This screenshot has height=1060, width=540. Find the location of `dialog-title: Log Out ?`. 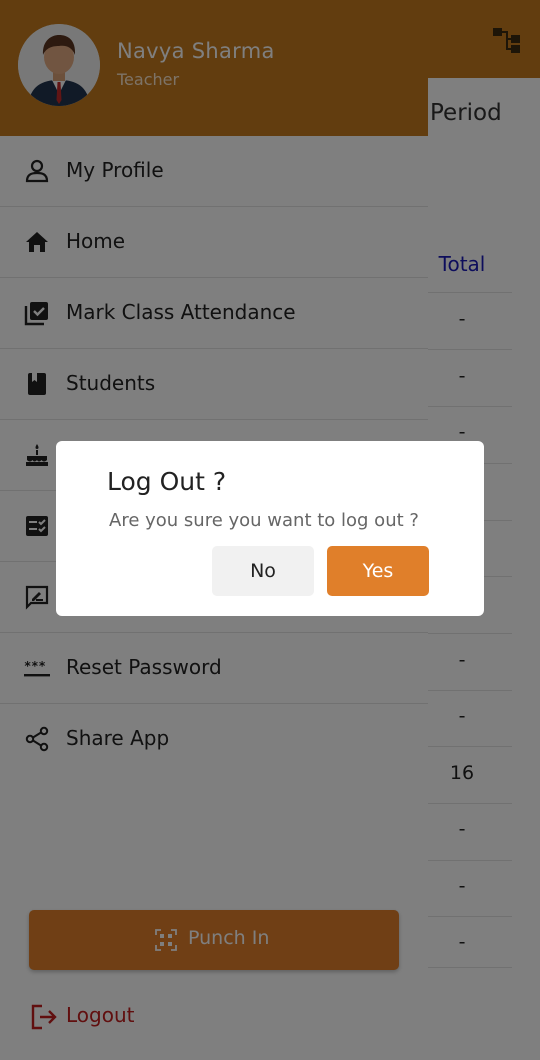

dialog-title: Log Out ? is located at coordinates (167, 481).